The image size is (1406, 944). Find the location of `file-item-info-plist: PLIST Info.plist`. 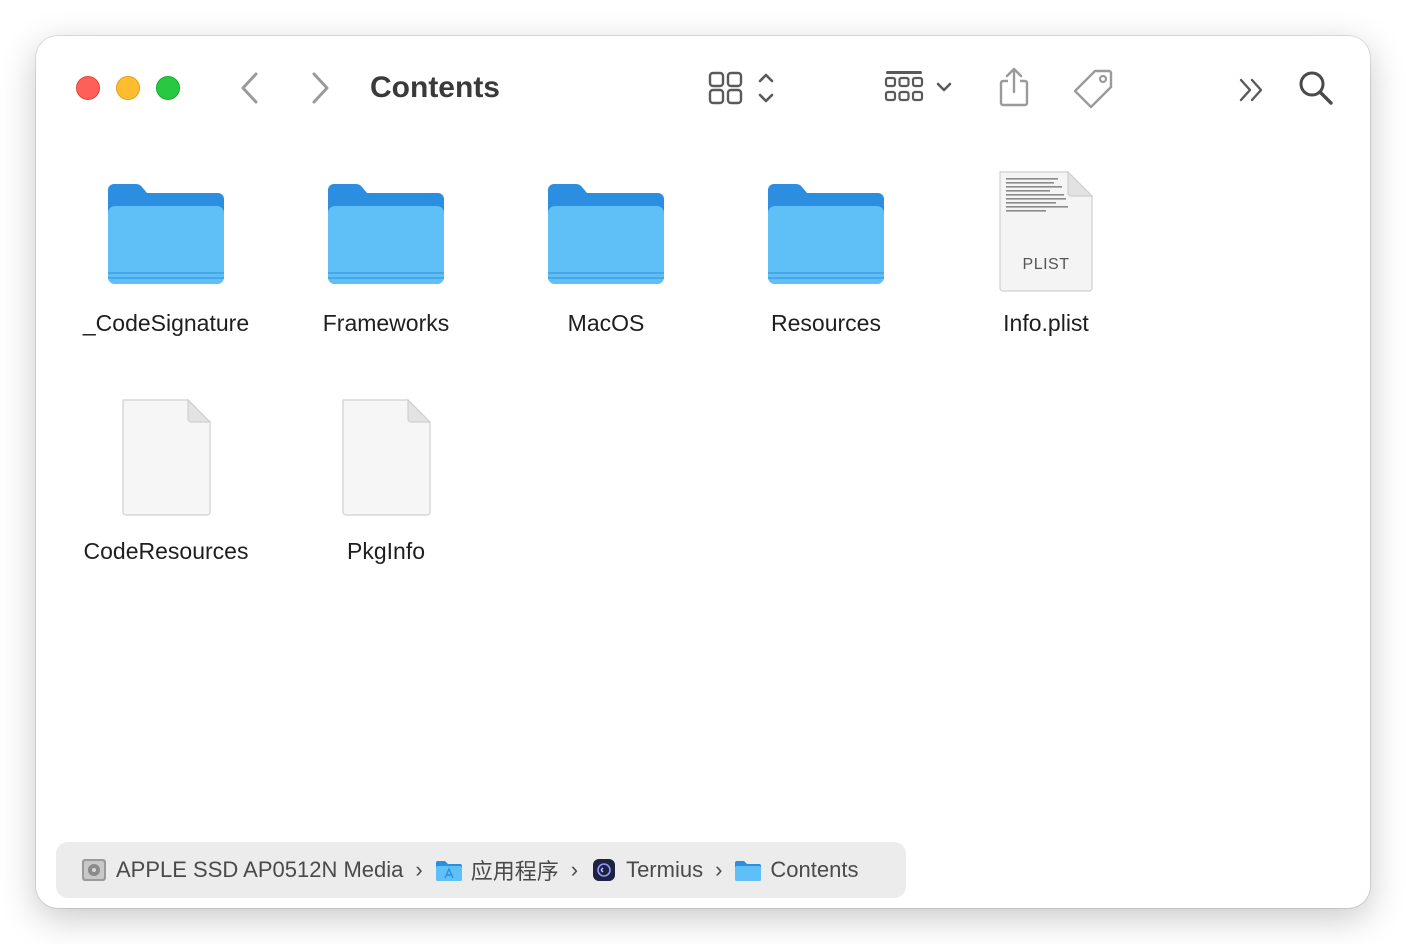

file-item-info-plist: PLIST Info.plist is located at coordinates (1046, 250).